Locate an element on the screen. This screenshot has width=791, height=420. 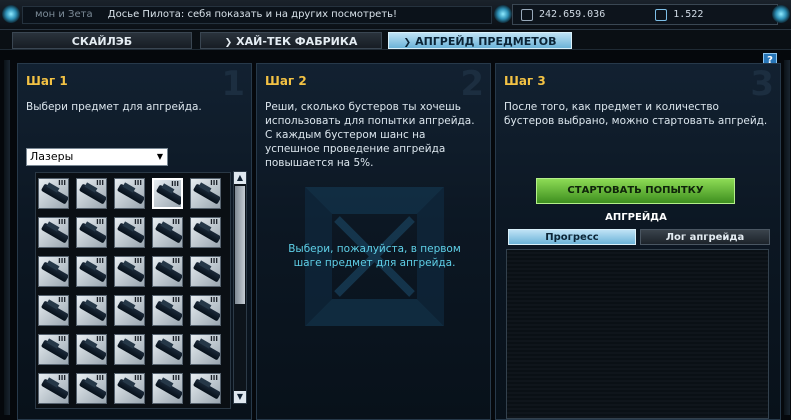
item-grid-scrollbar: ▲ ▼ is located at coordinates (240, 287).